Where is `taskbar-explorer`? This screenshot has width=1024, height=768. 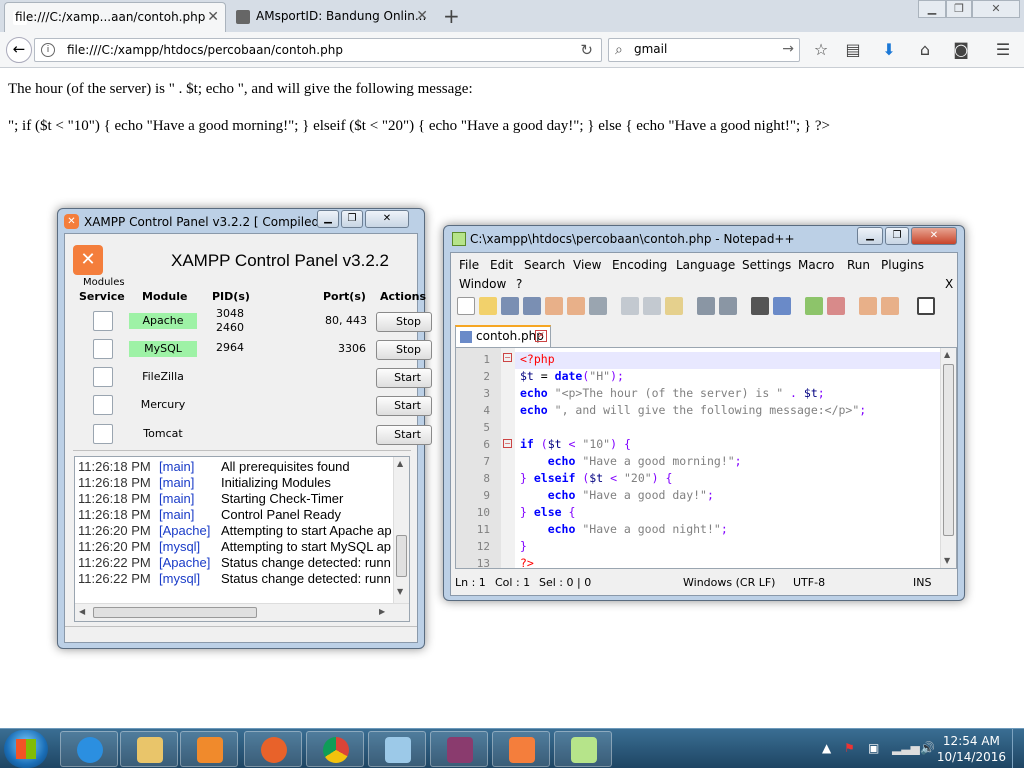 taskbar-explorer is located at coordinates (149, 749).